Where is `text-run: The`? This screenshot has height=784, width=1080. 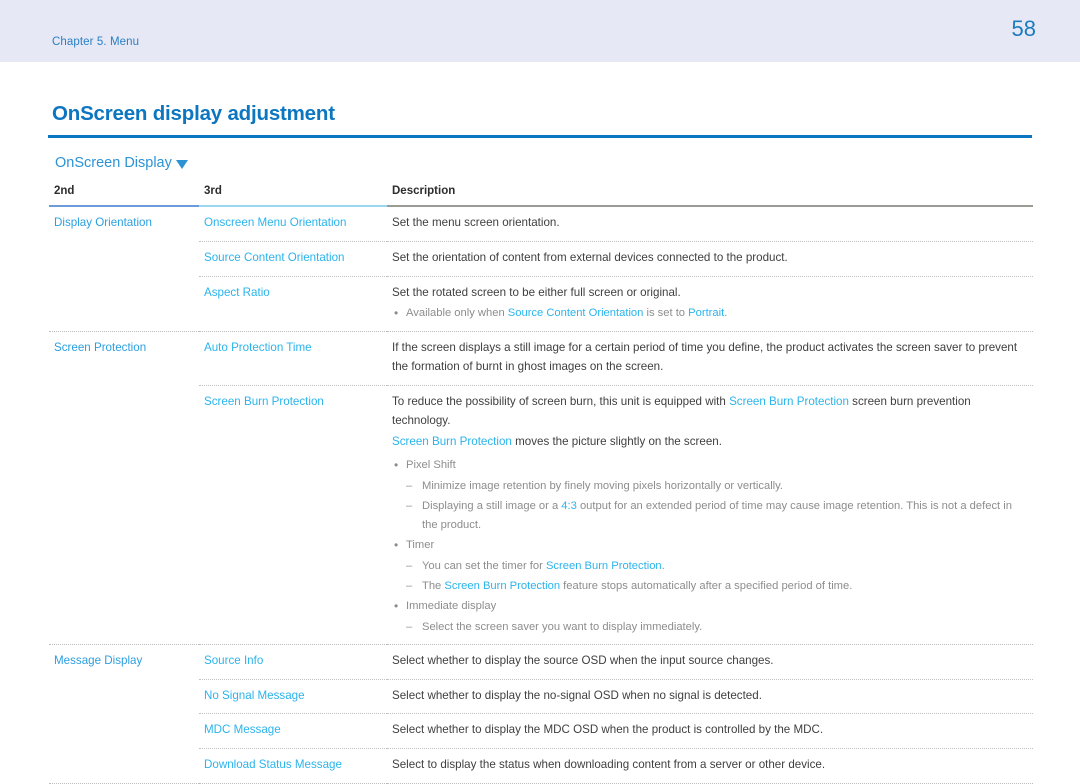 text-run: The is located at coordinates (433, 586).